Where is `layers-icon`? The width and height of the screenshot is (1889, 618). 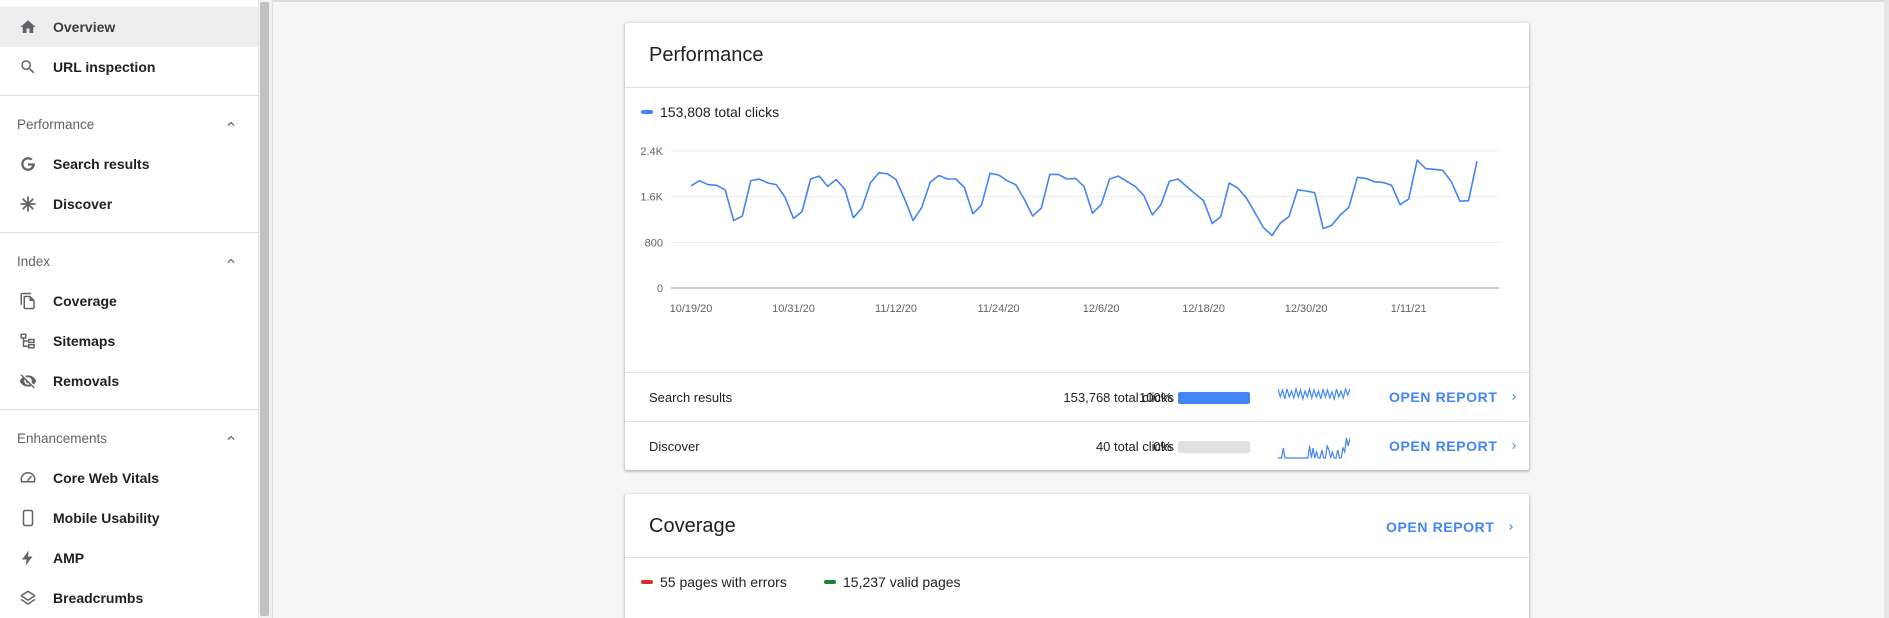 layers-icon is located at coordinates (28, 598).